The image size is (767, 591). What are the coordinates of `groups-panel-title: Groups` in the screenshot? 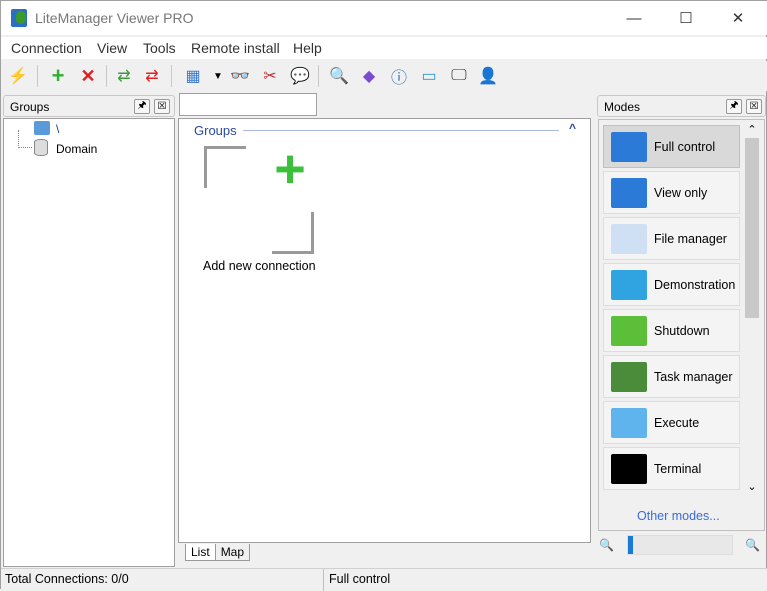 It's located at (30, 107).